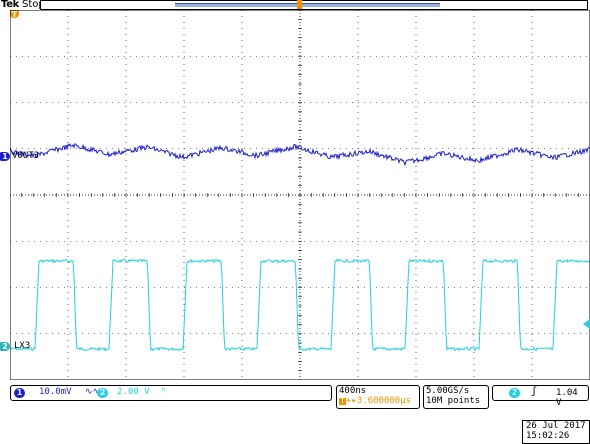  I want to click on trigger-level: 1.04 V, so click(567, 398).